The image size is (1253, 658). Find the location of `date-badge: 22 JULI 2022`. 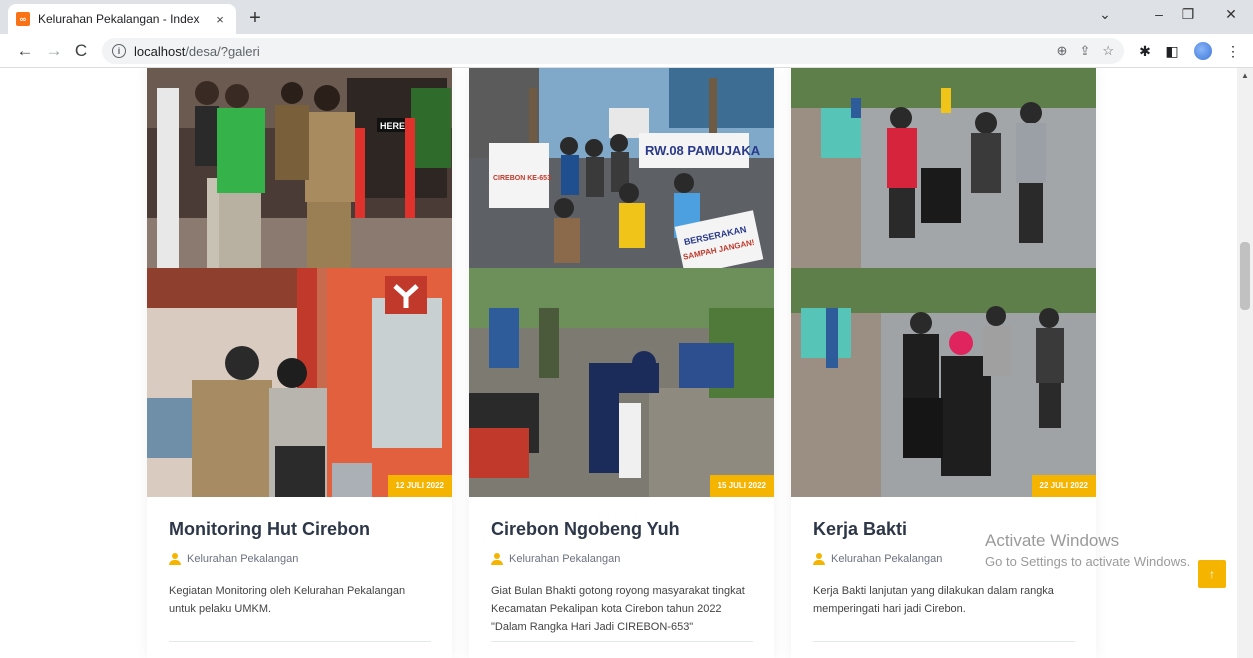

date-badge: 22 JULI 2022 is located at coordinates (1063, 486).